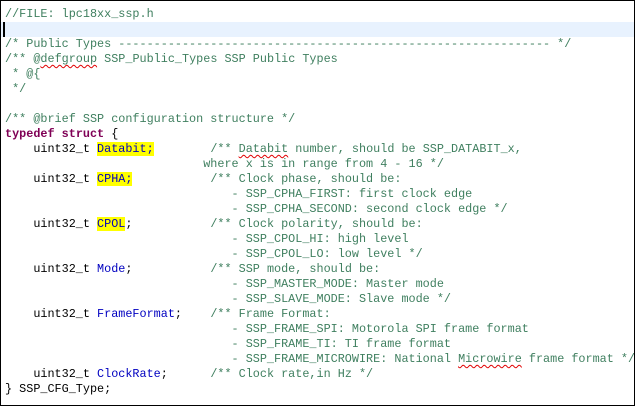 The height and width of the screenshot is (406, 635). I want to click on code-text: } SSP_CFG_Type;, so click(58, 389).